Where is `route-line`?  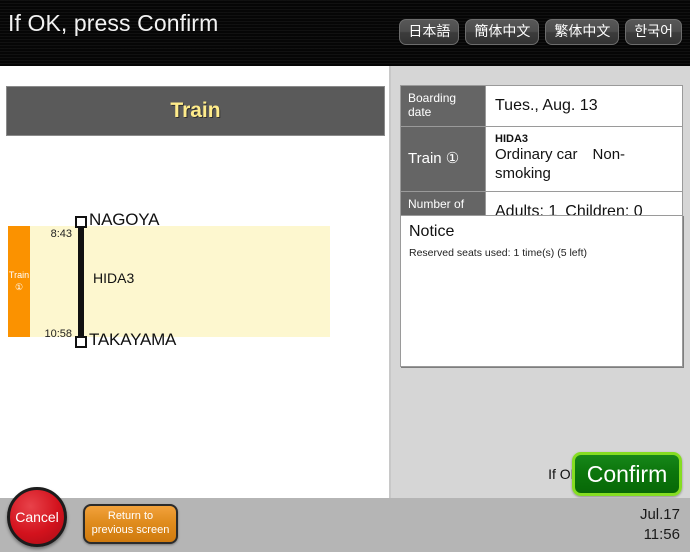 route-line is located at coordinates (81, 283).